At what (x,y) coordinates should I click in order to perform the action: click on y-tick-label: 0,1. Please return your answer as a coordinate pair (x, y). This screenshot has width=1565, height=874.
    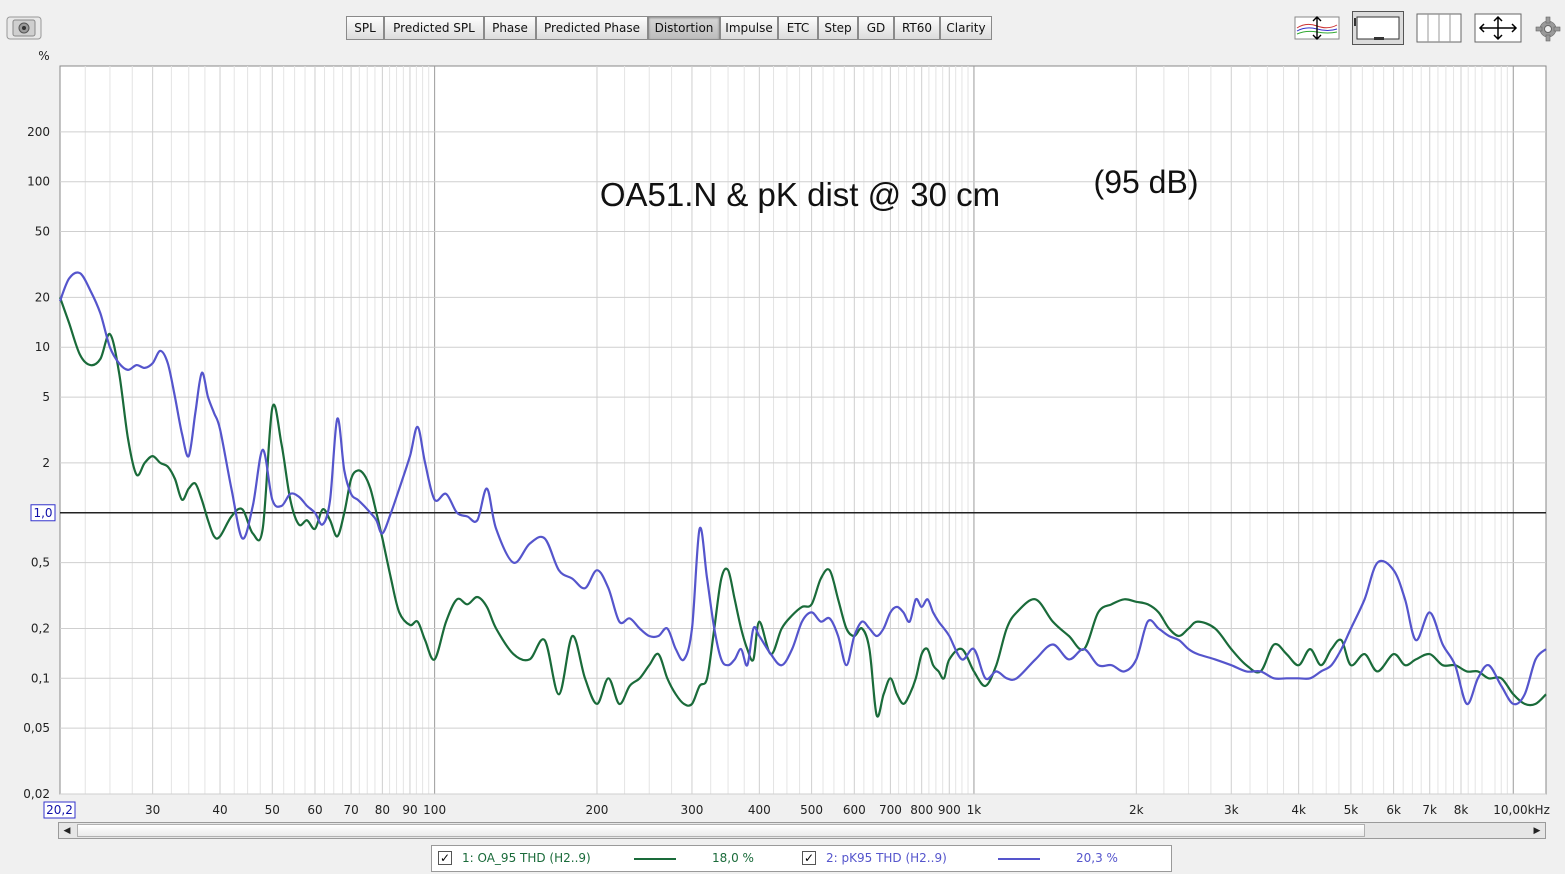
    Looking at the image, I should click on (40, 678).